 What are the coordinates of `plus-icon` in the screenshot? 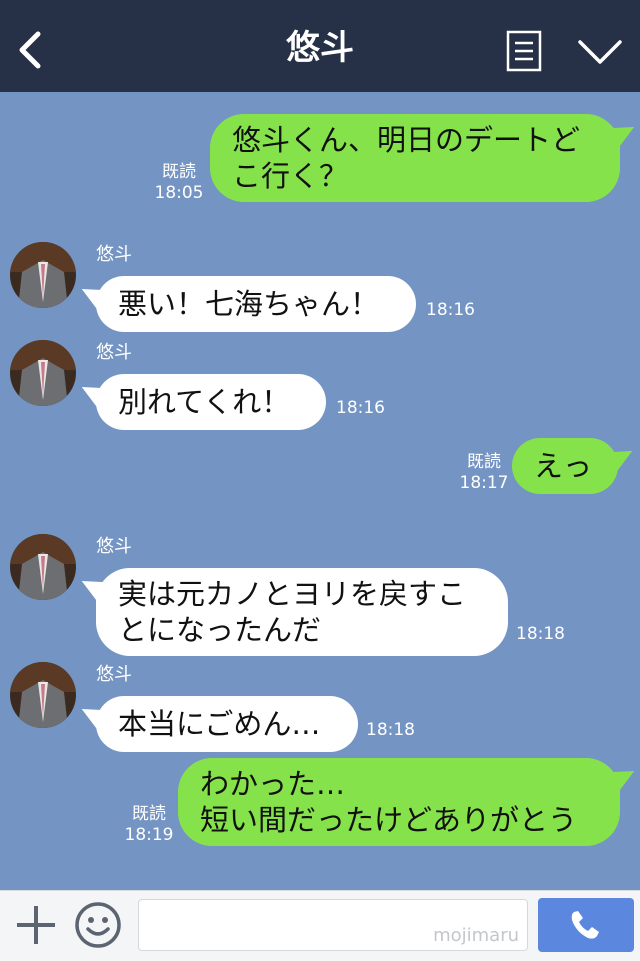 It's located at (36, 925).